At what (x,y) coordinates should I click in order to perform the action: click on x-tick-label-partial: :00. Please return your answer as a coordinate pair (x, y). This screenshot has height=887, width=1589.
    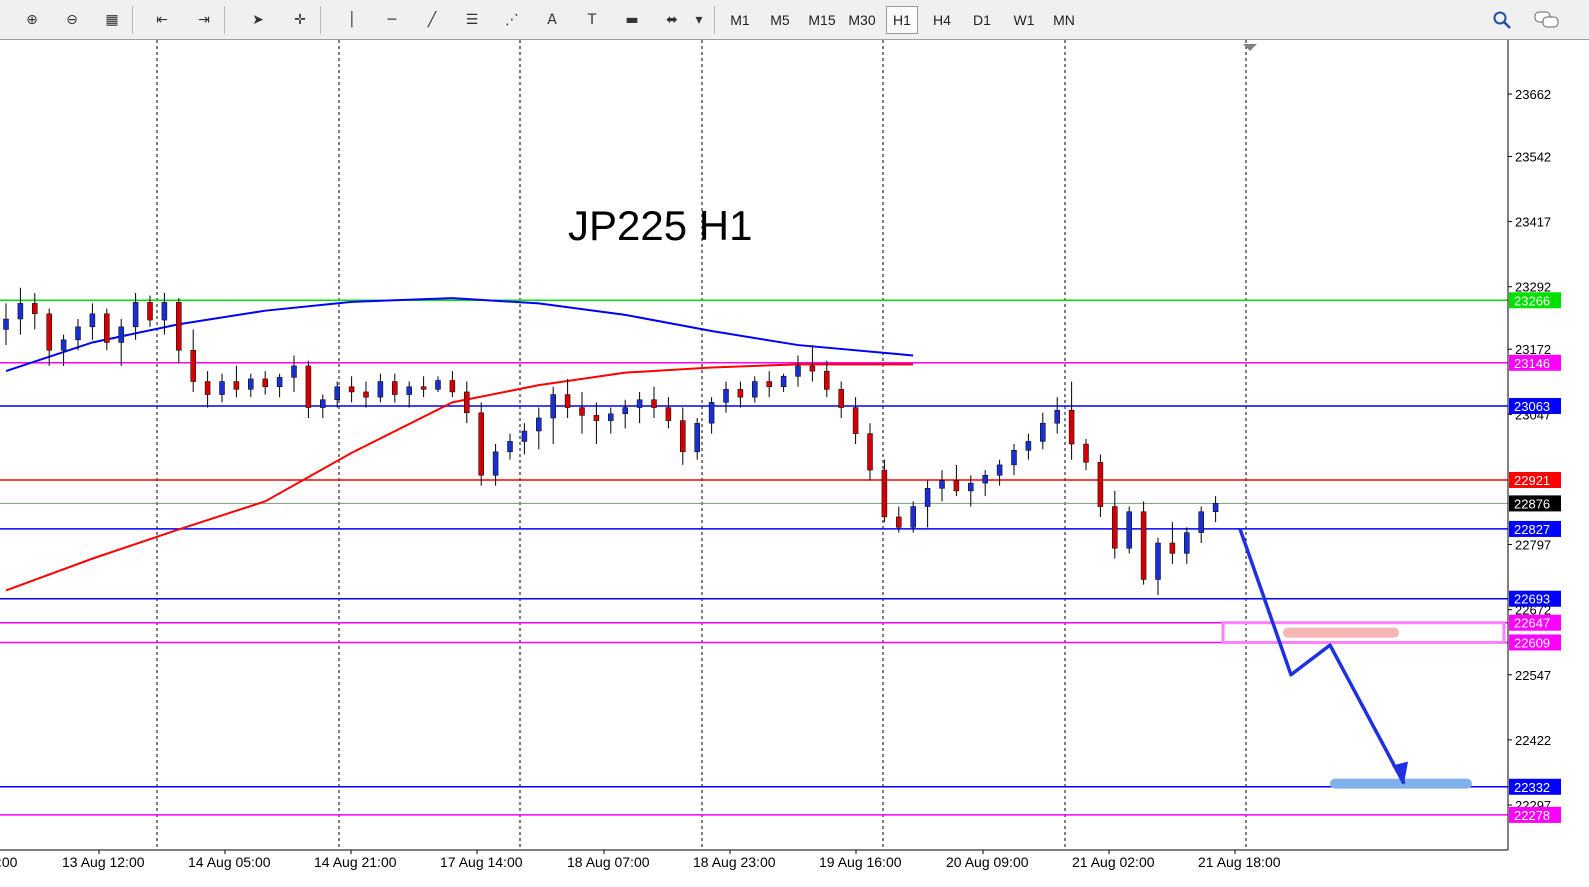
    Looking at the image, I should click on (9, 862).